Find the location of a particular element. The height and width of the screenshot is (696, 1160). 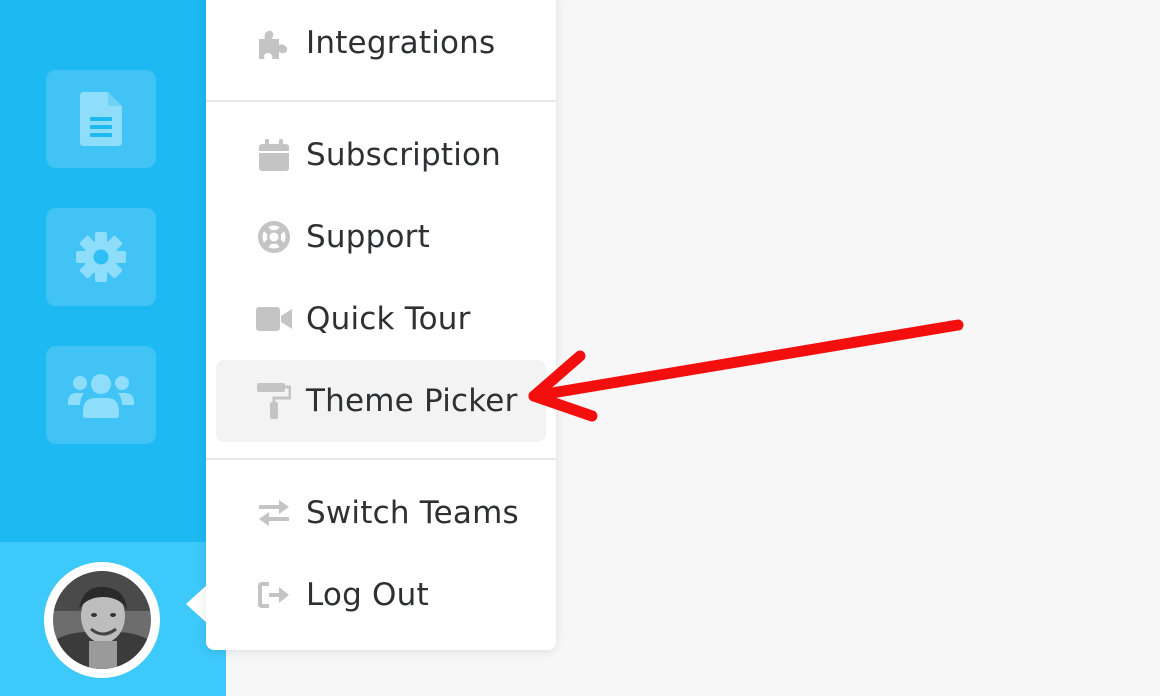

exchange-icon is located at coordinates (274, 513).